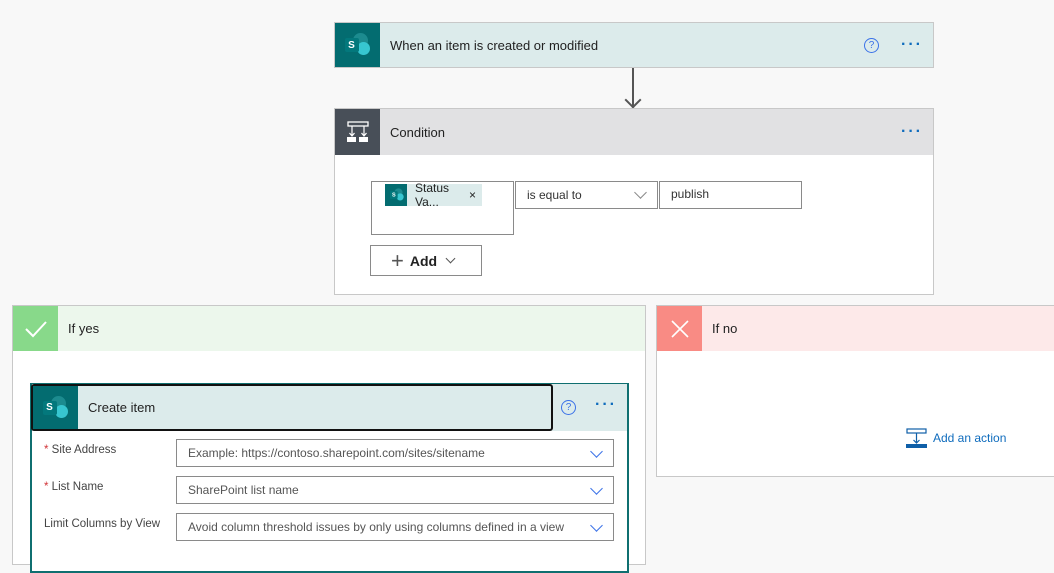  Describe the element at coordinates (494, 45) in the screenshot. I see `trigger-title: When an item is created or modified` at that location.